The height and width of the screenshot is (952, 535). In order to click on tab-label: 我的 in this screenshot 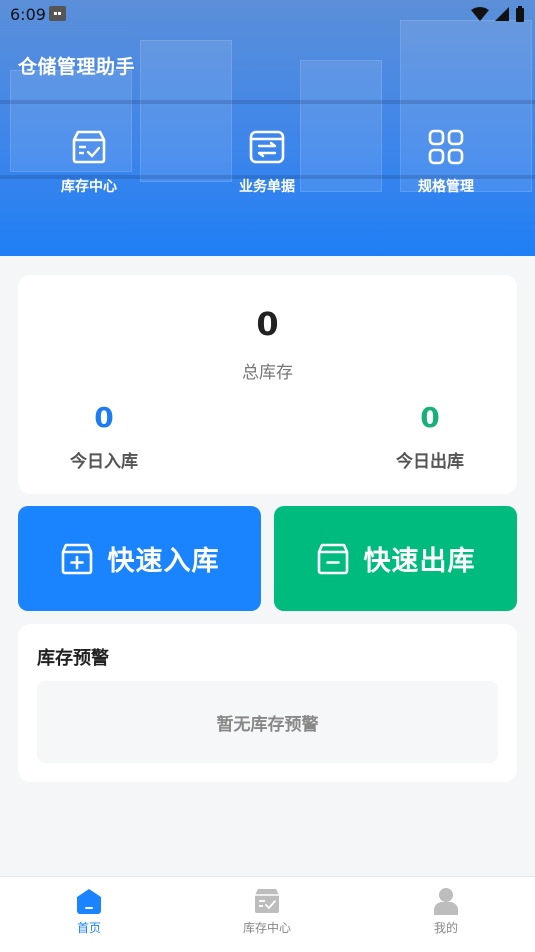, I will do `click(445, 928)`.